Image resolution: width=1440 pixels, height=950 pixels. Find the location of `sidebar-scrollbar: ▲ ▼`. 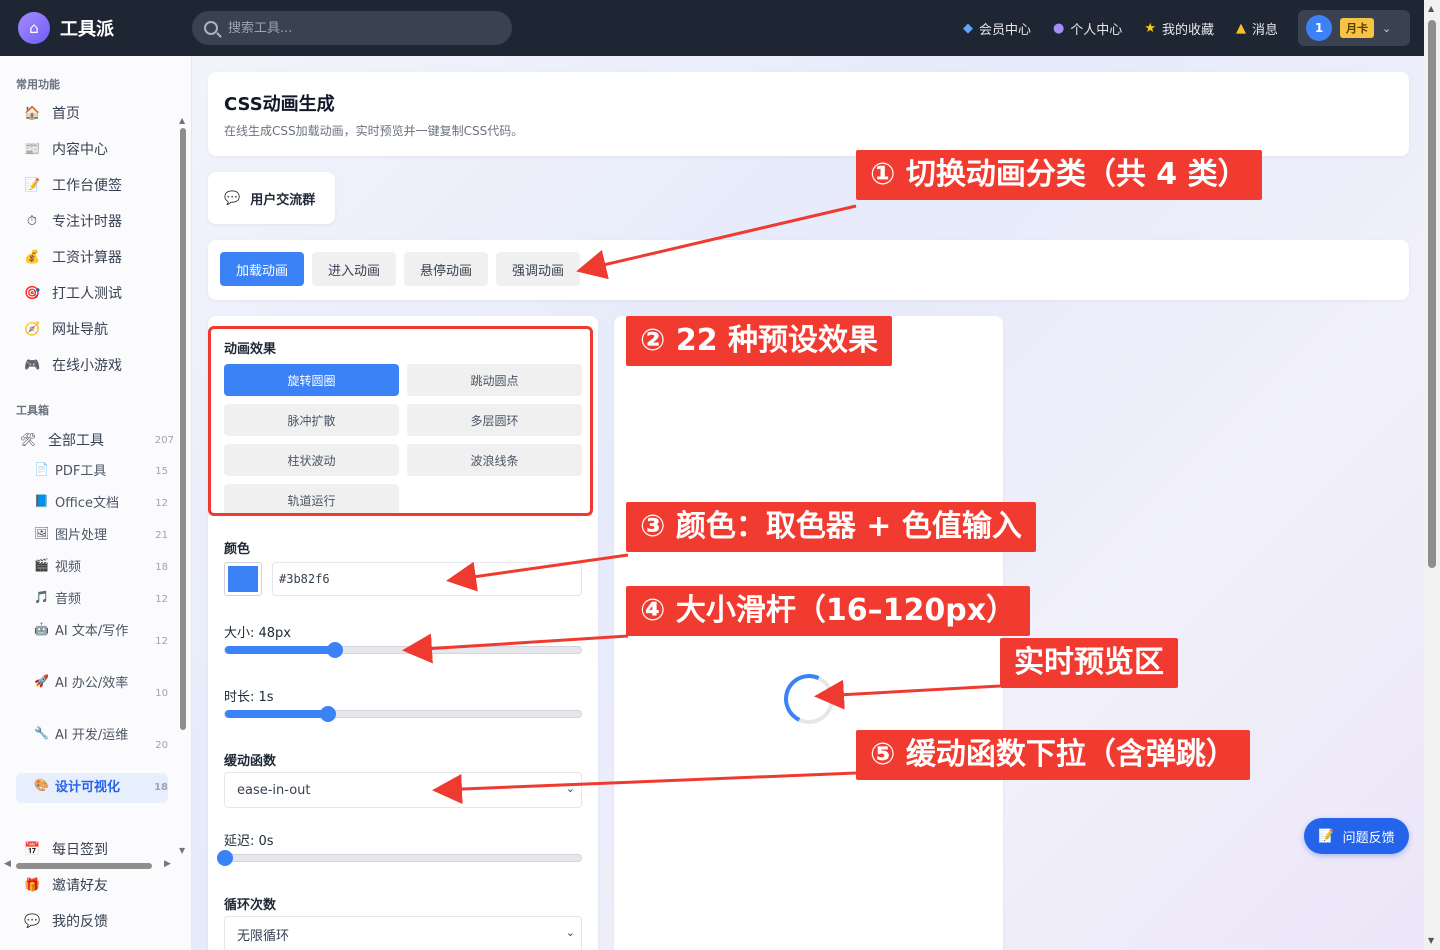

sidebar-scrollbar: ▲ ▼ is located at coordinates (183, 486).